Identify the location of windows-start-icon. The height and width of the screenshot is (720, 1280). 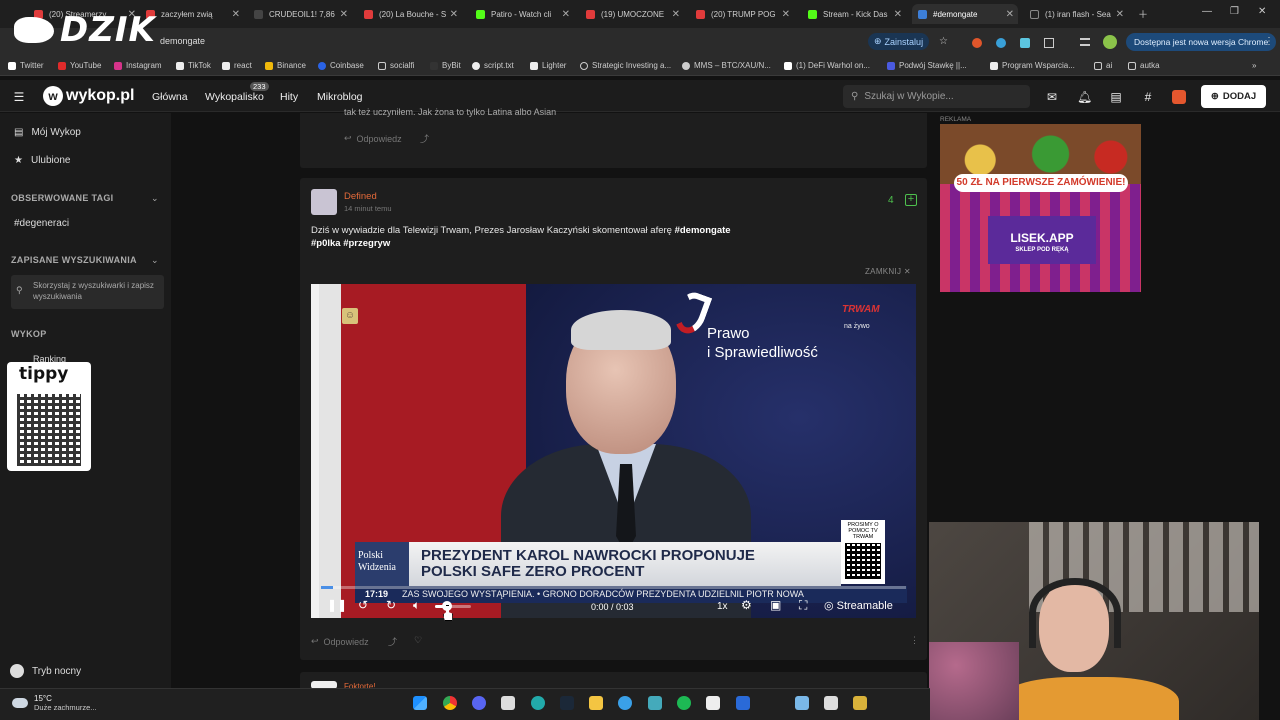
(420, 703).